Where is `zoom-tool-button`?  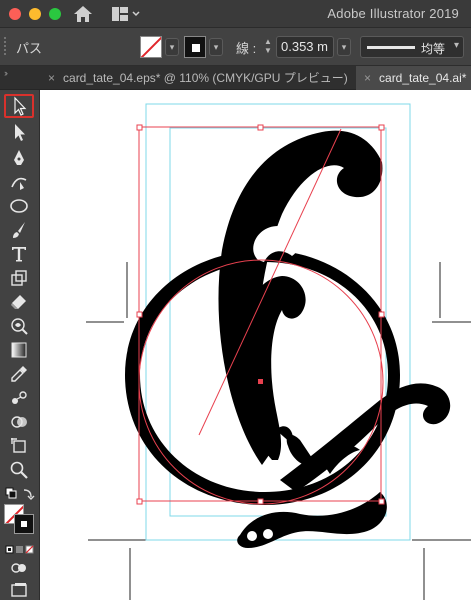 zoom-tool-button is located at coordinates (19, 470).